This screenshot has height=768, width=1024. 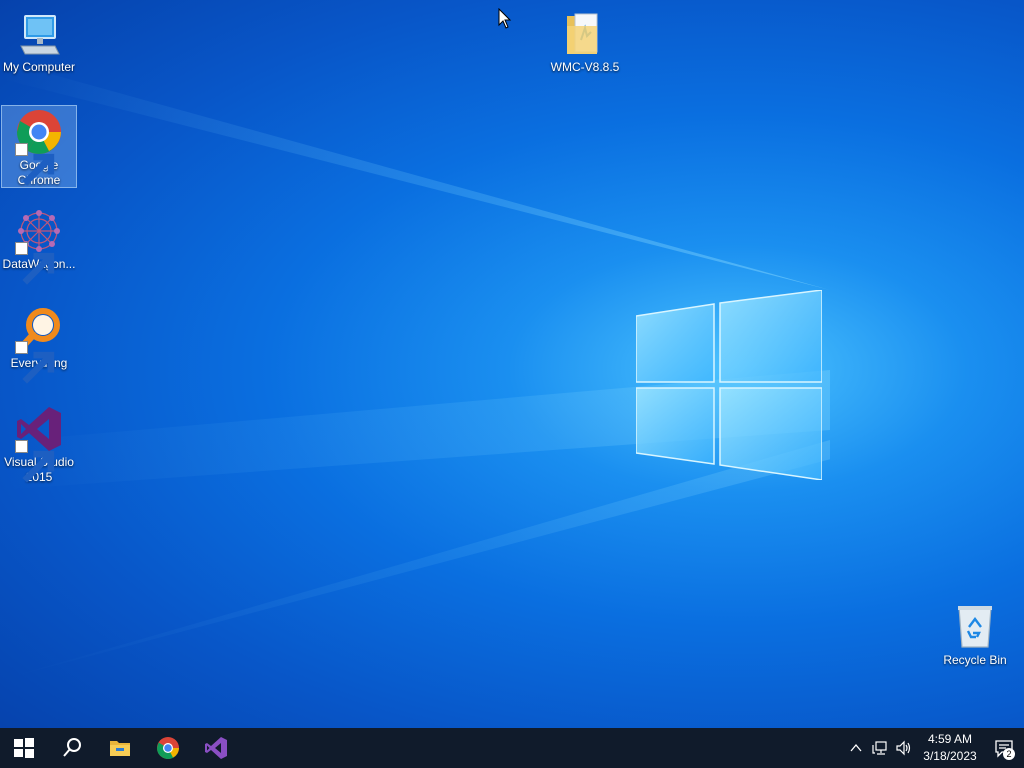 I want to click on start-button, so click(x=24, y=748).